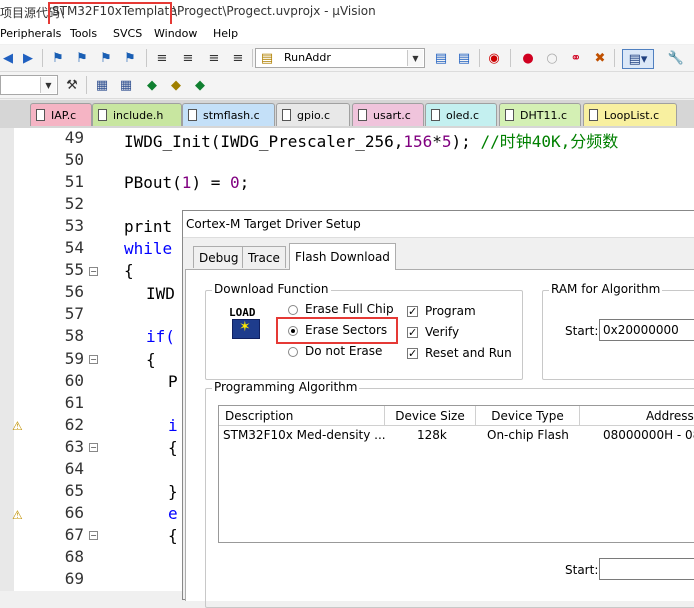 The image size is (694, 608). What do you see at coordinates (130, 58) in the screenshot?
I see `bookmark-clear-icon: ⚑` at bounding box center [130, 58].